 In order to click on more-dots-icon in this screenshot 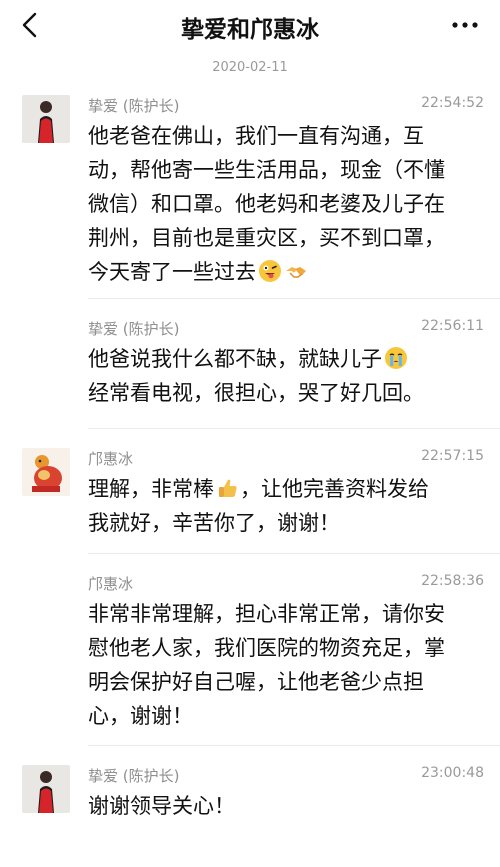, I will do `click(465, 25)`.